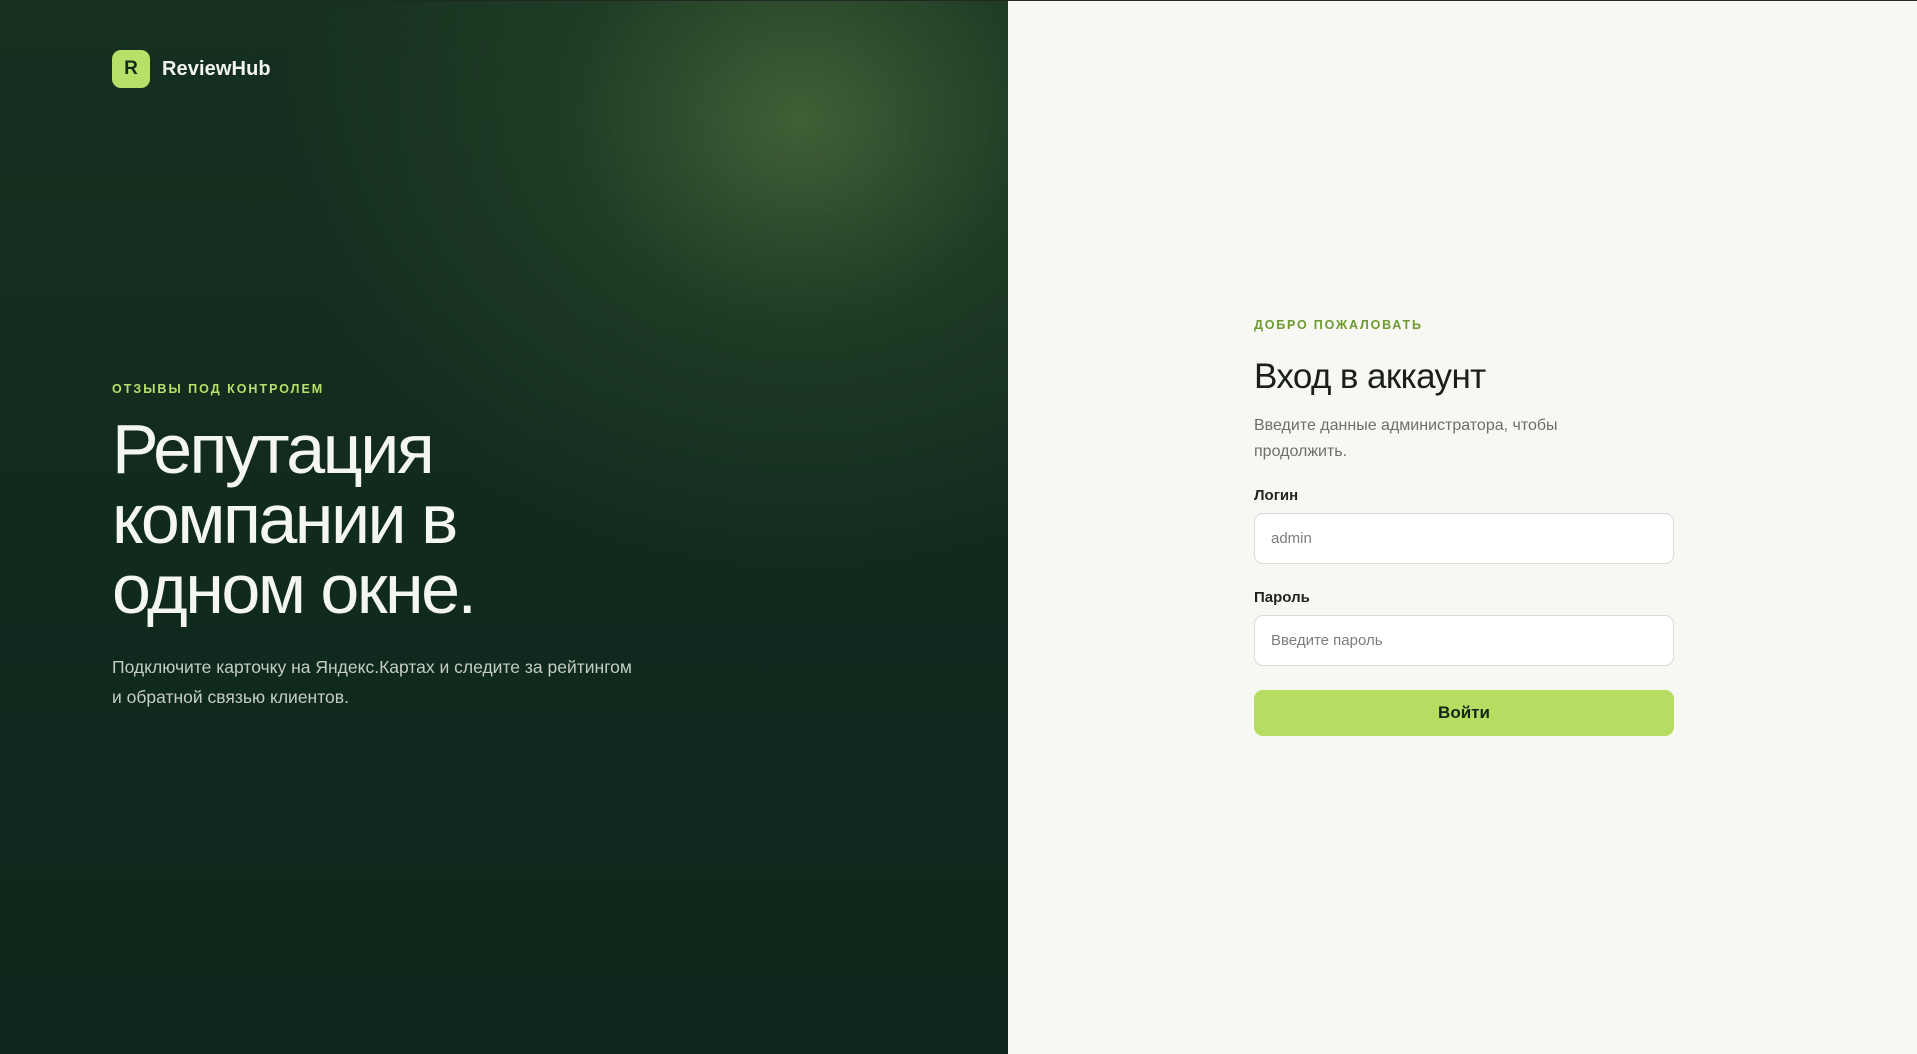  I want to click on password-input, so click(1464, 640).